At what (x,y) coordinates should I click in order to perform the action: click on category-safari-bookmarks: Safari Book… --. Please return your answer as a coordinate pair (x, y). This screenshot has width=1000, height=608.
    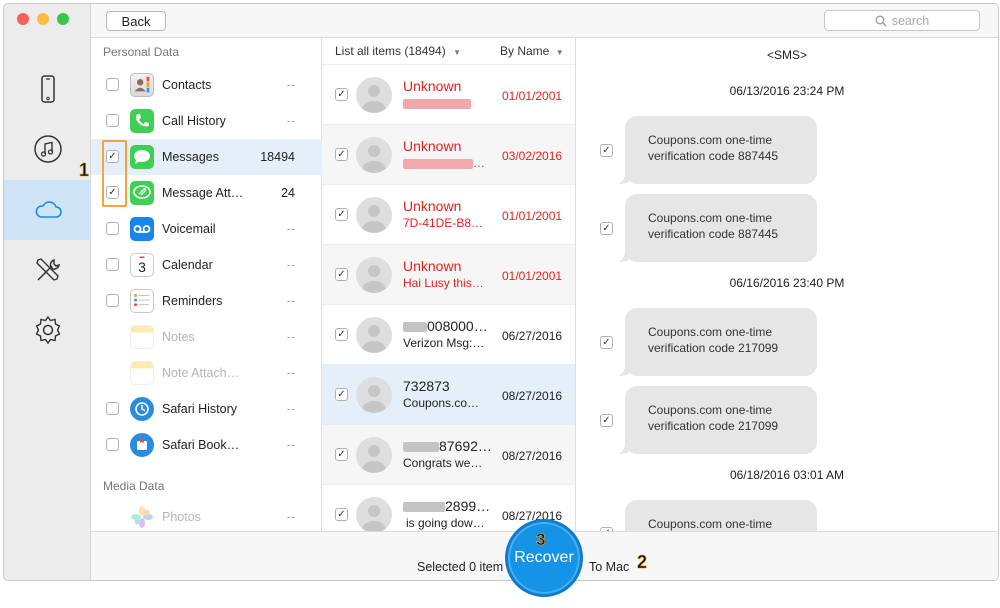
    Looking at the image, I should click on (206, 445).